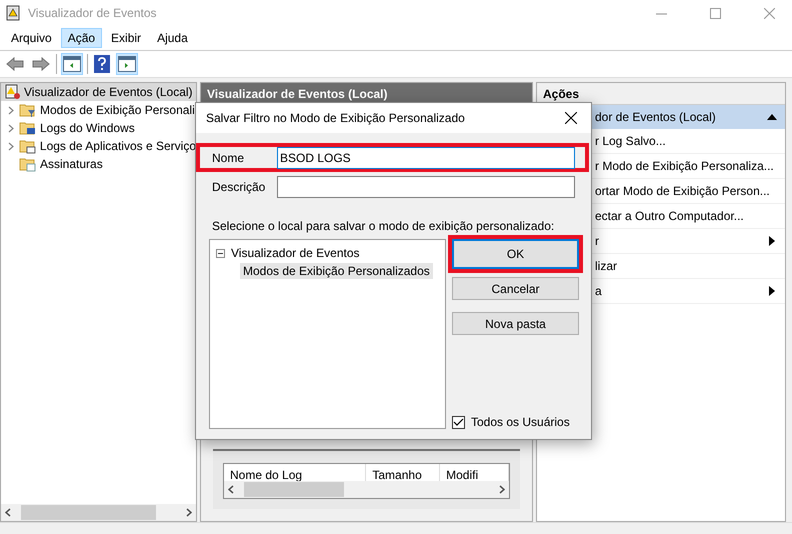 The width and height of the screenshot is (792, 534). What do you see at coordinates (98, 92) in the screenshot?
I see `tree-item: Visualizador de Eventos (Local)` at bounding box center [98, 92].